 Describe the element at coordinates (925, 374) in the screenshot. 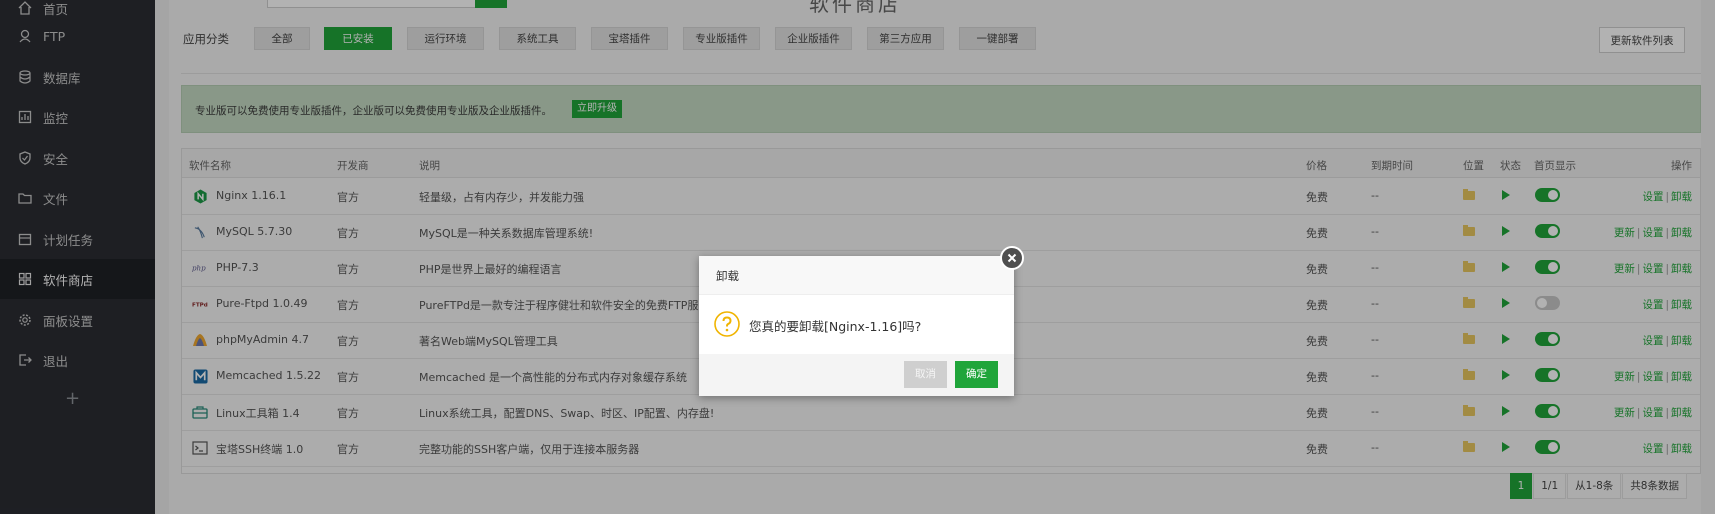

I see `cancel-button: 取消` at that location.